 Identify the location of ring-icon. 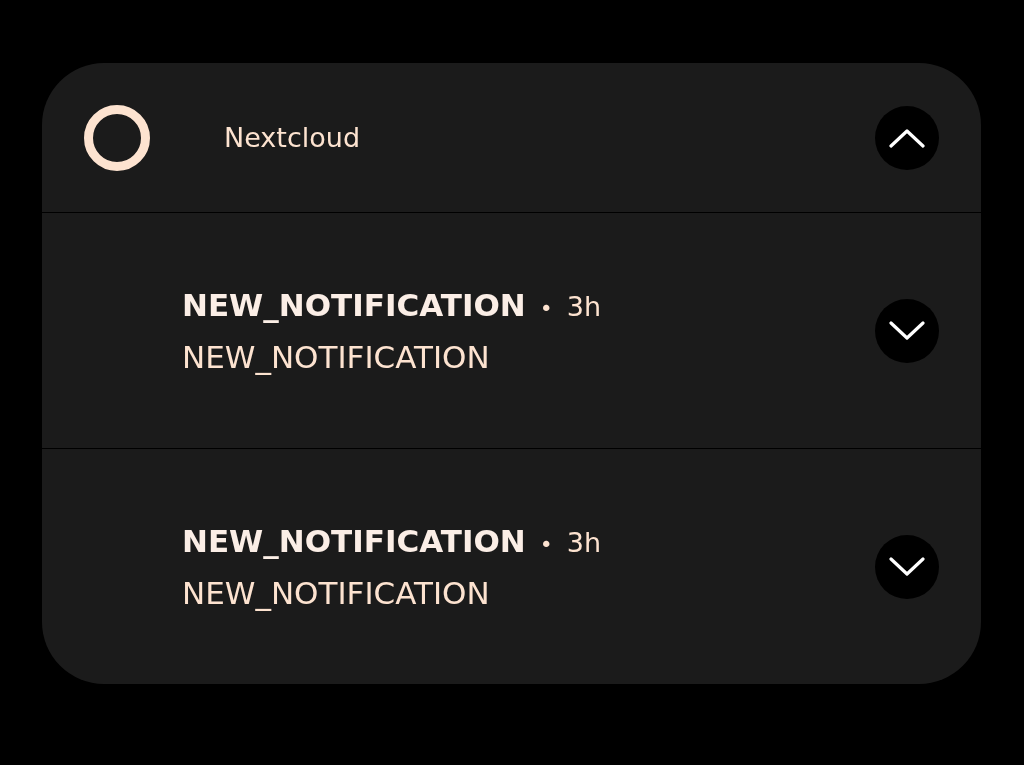
(117, 137).